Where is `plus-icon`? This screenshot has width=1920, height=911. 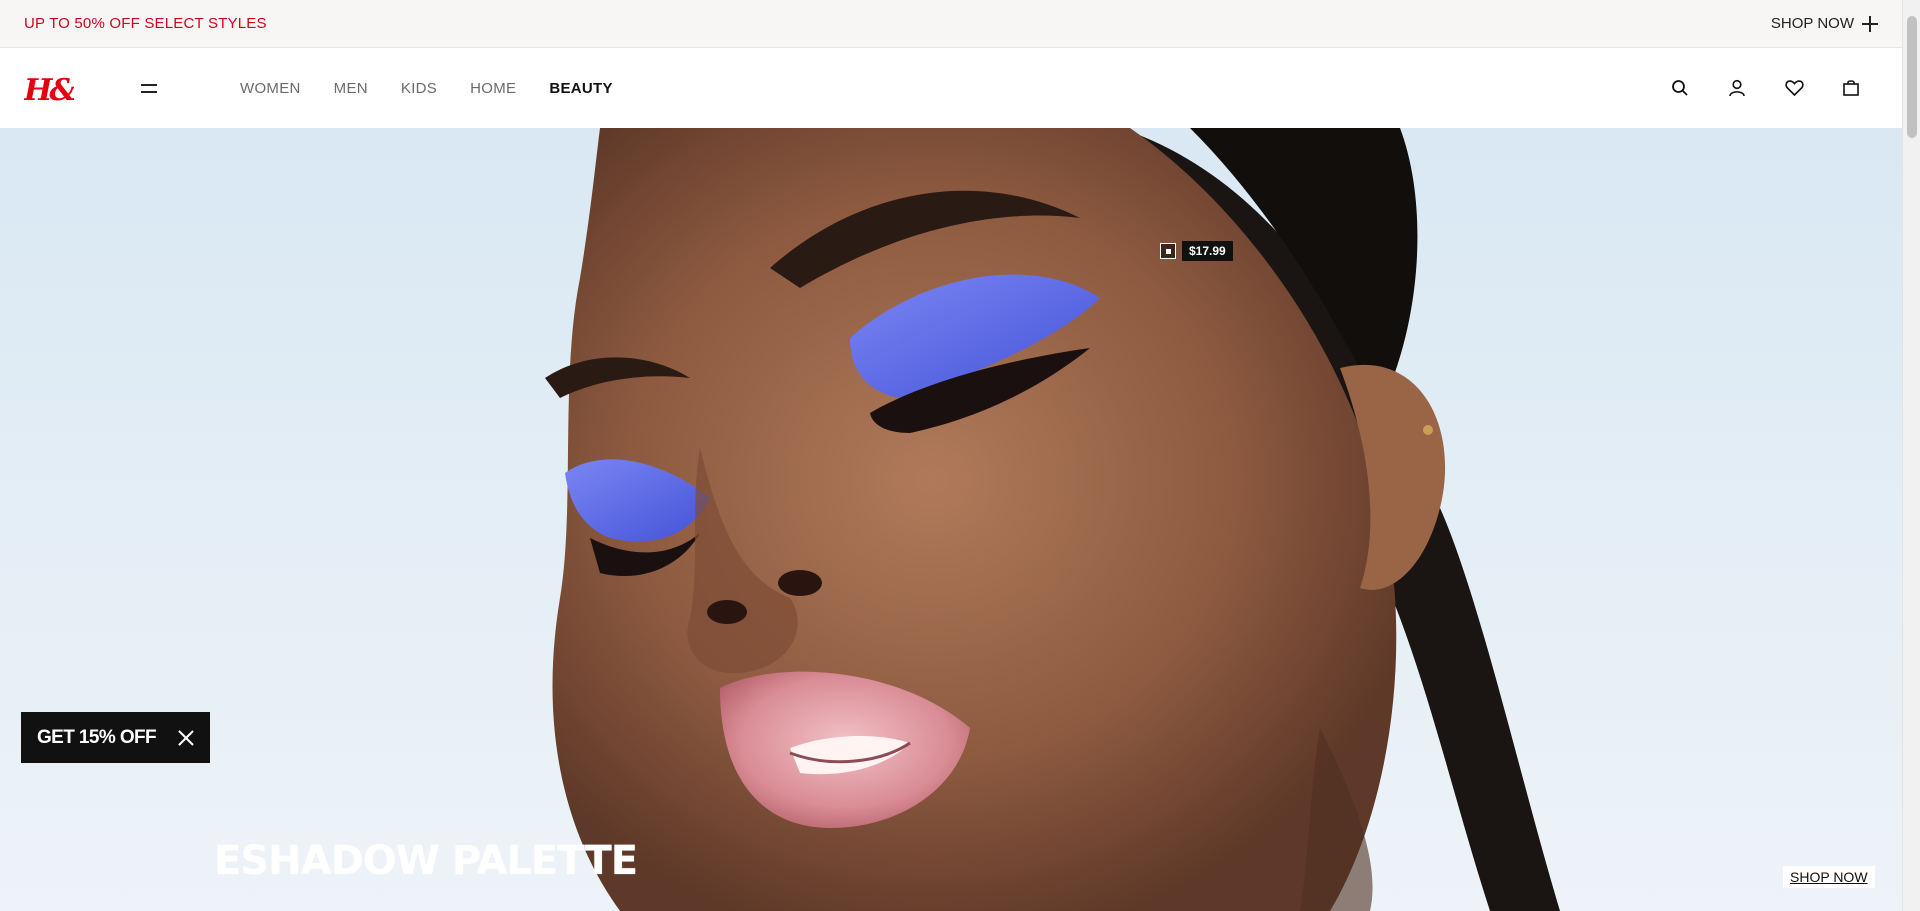
plus-icon is located at coordinates (1870, 23).